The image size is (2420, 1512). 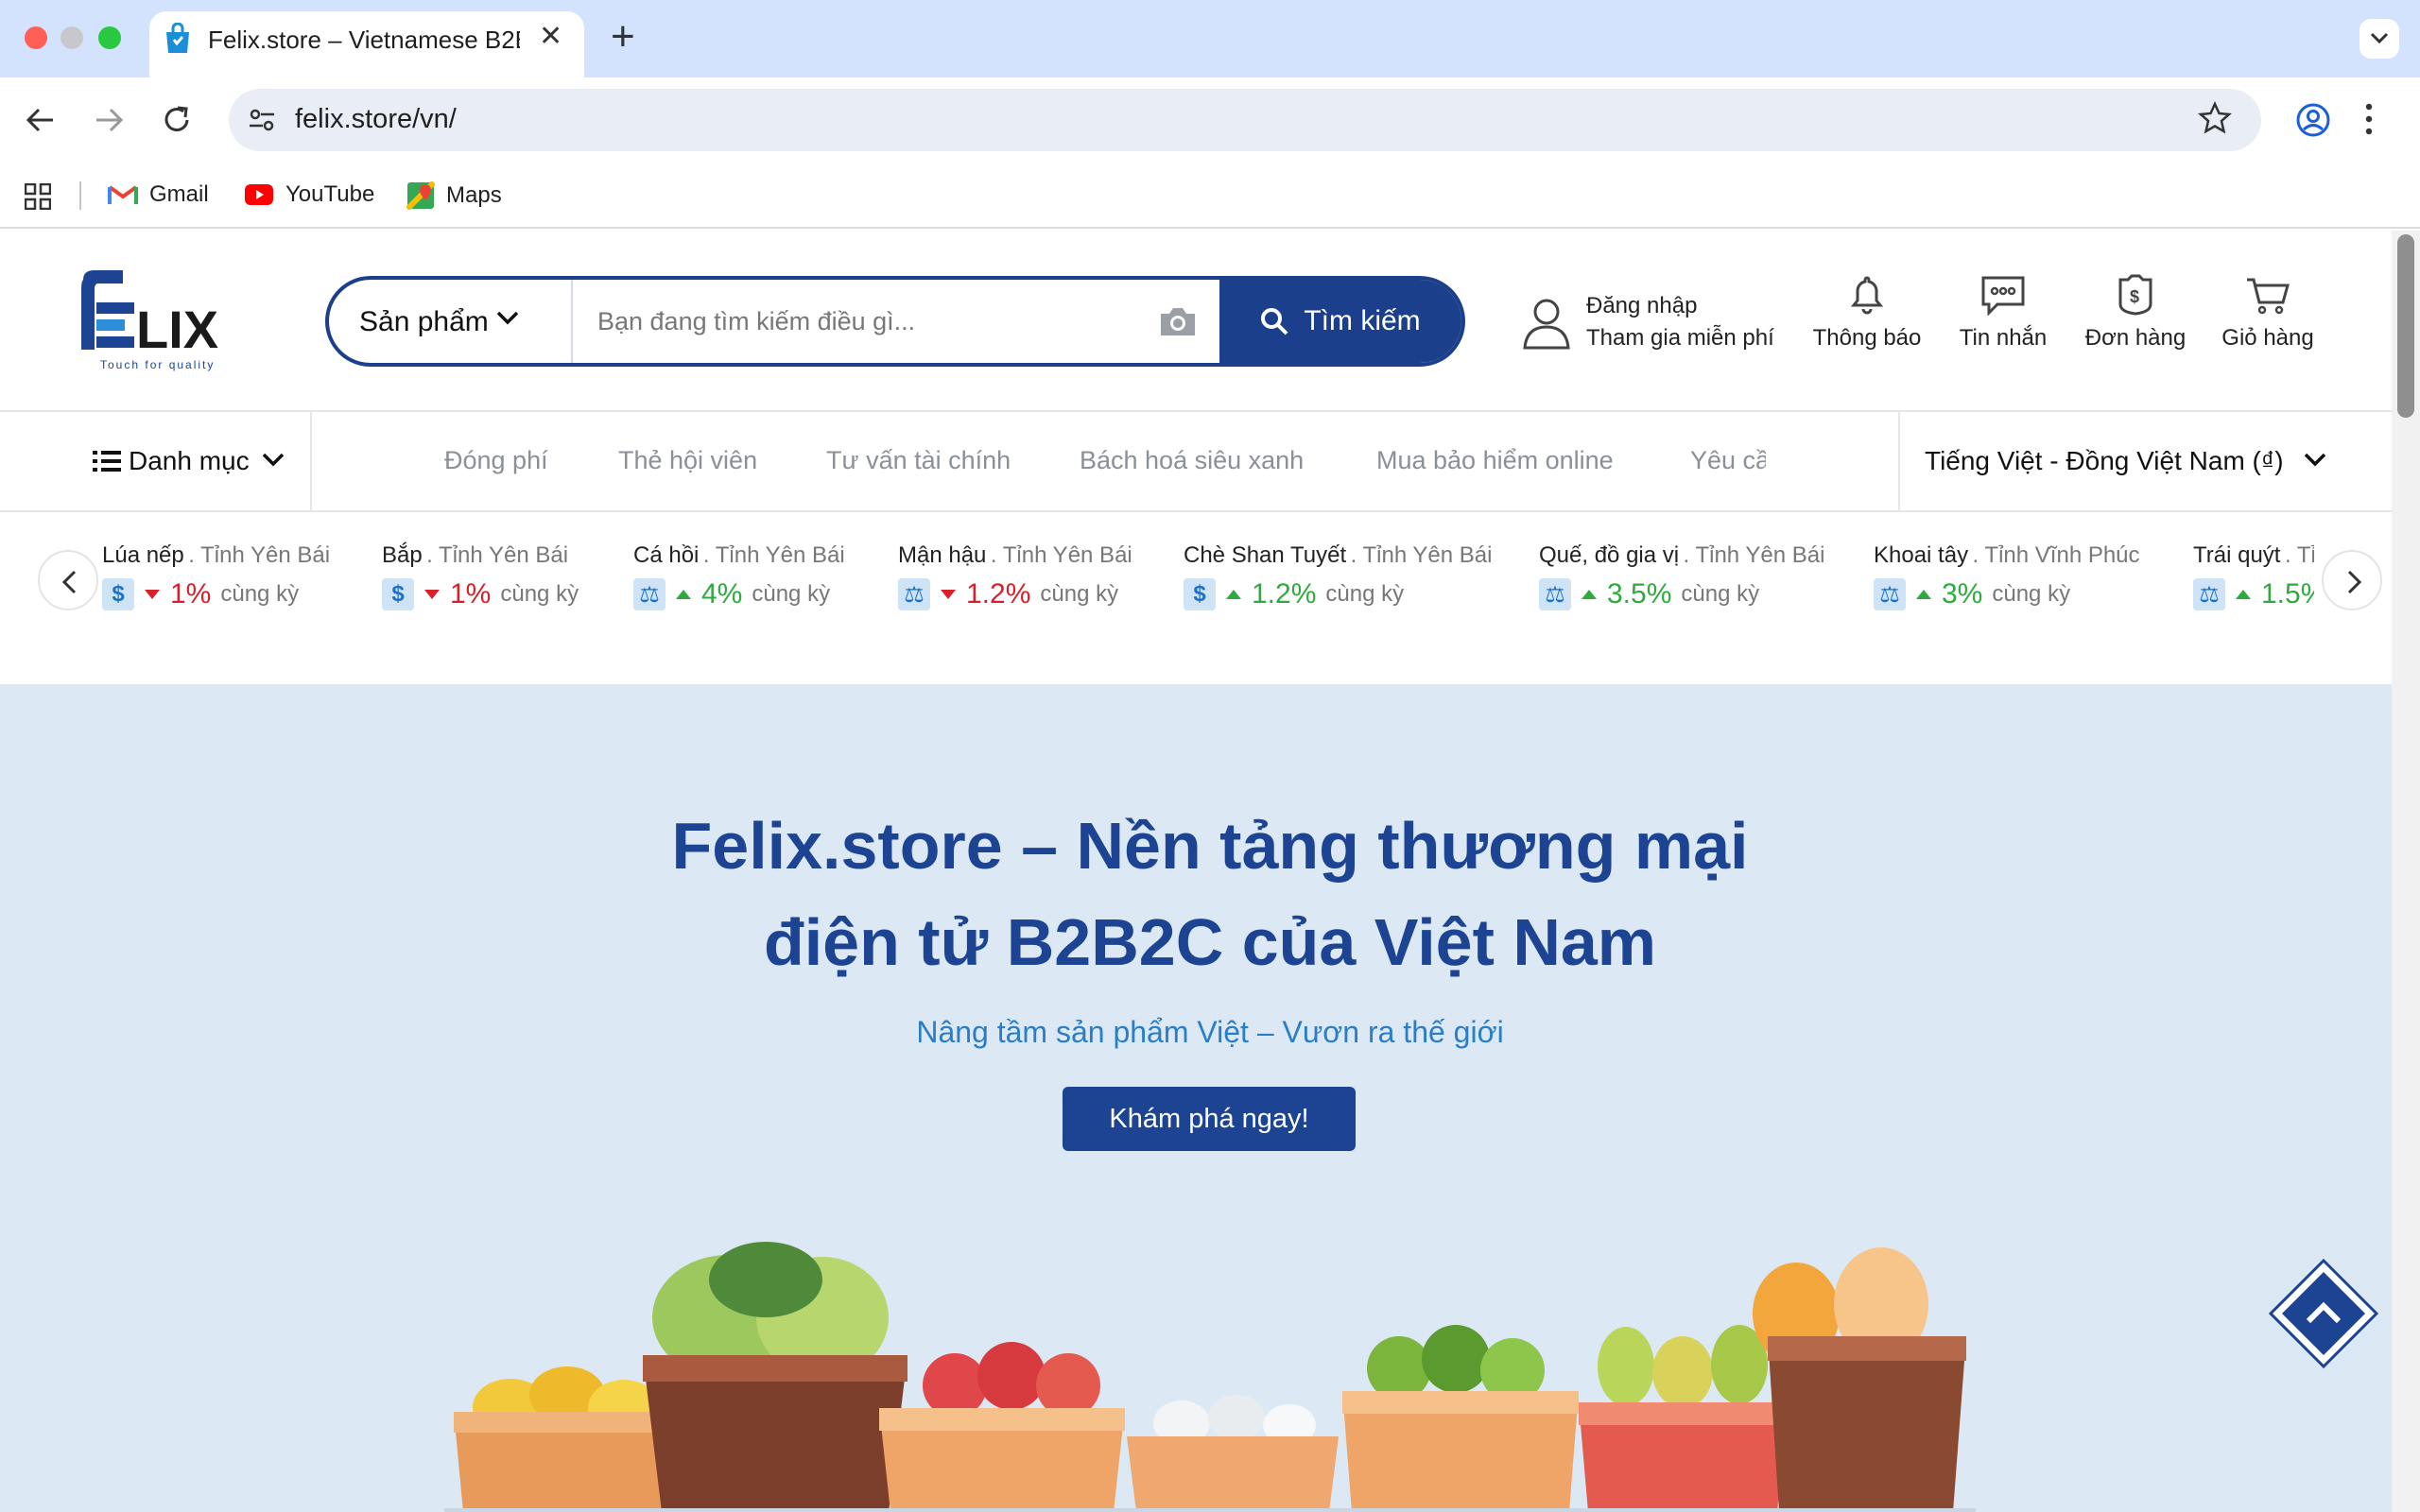 I want to click on bookmark-star-icon, so click(x=2215, y=118).